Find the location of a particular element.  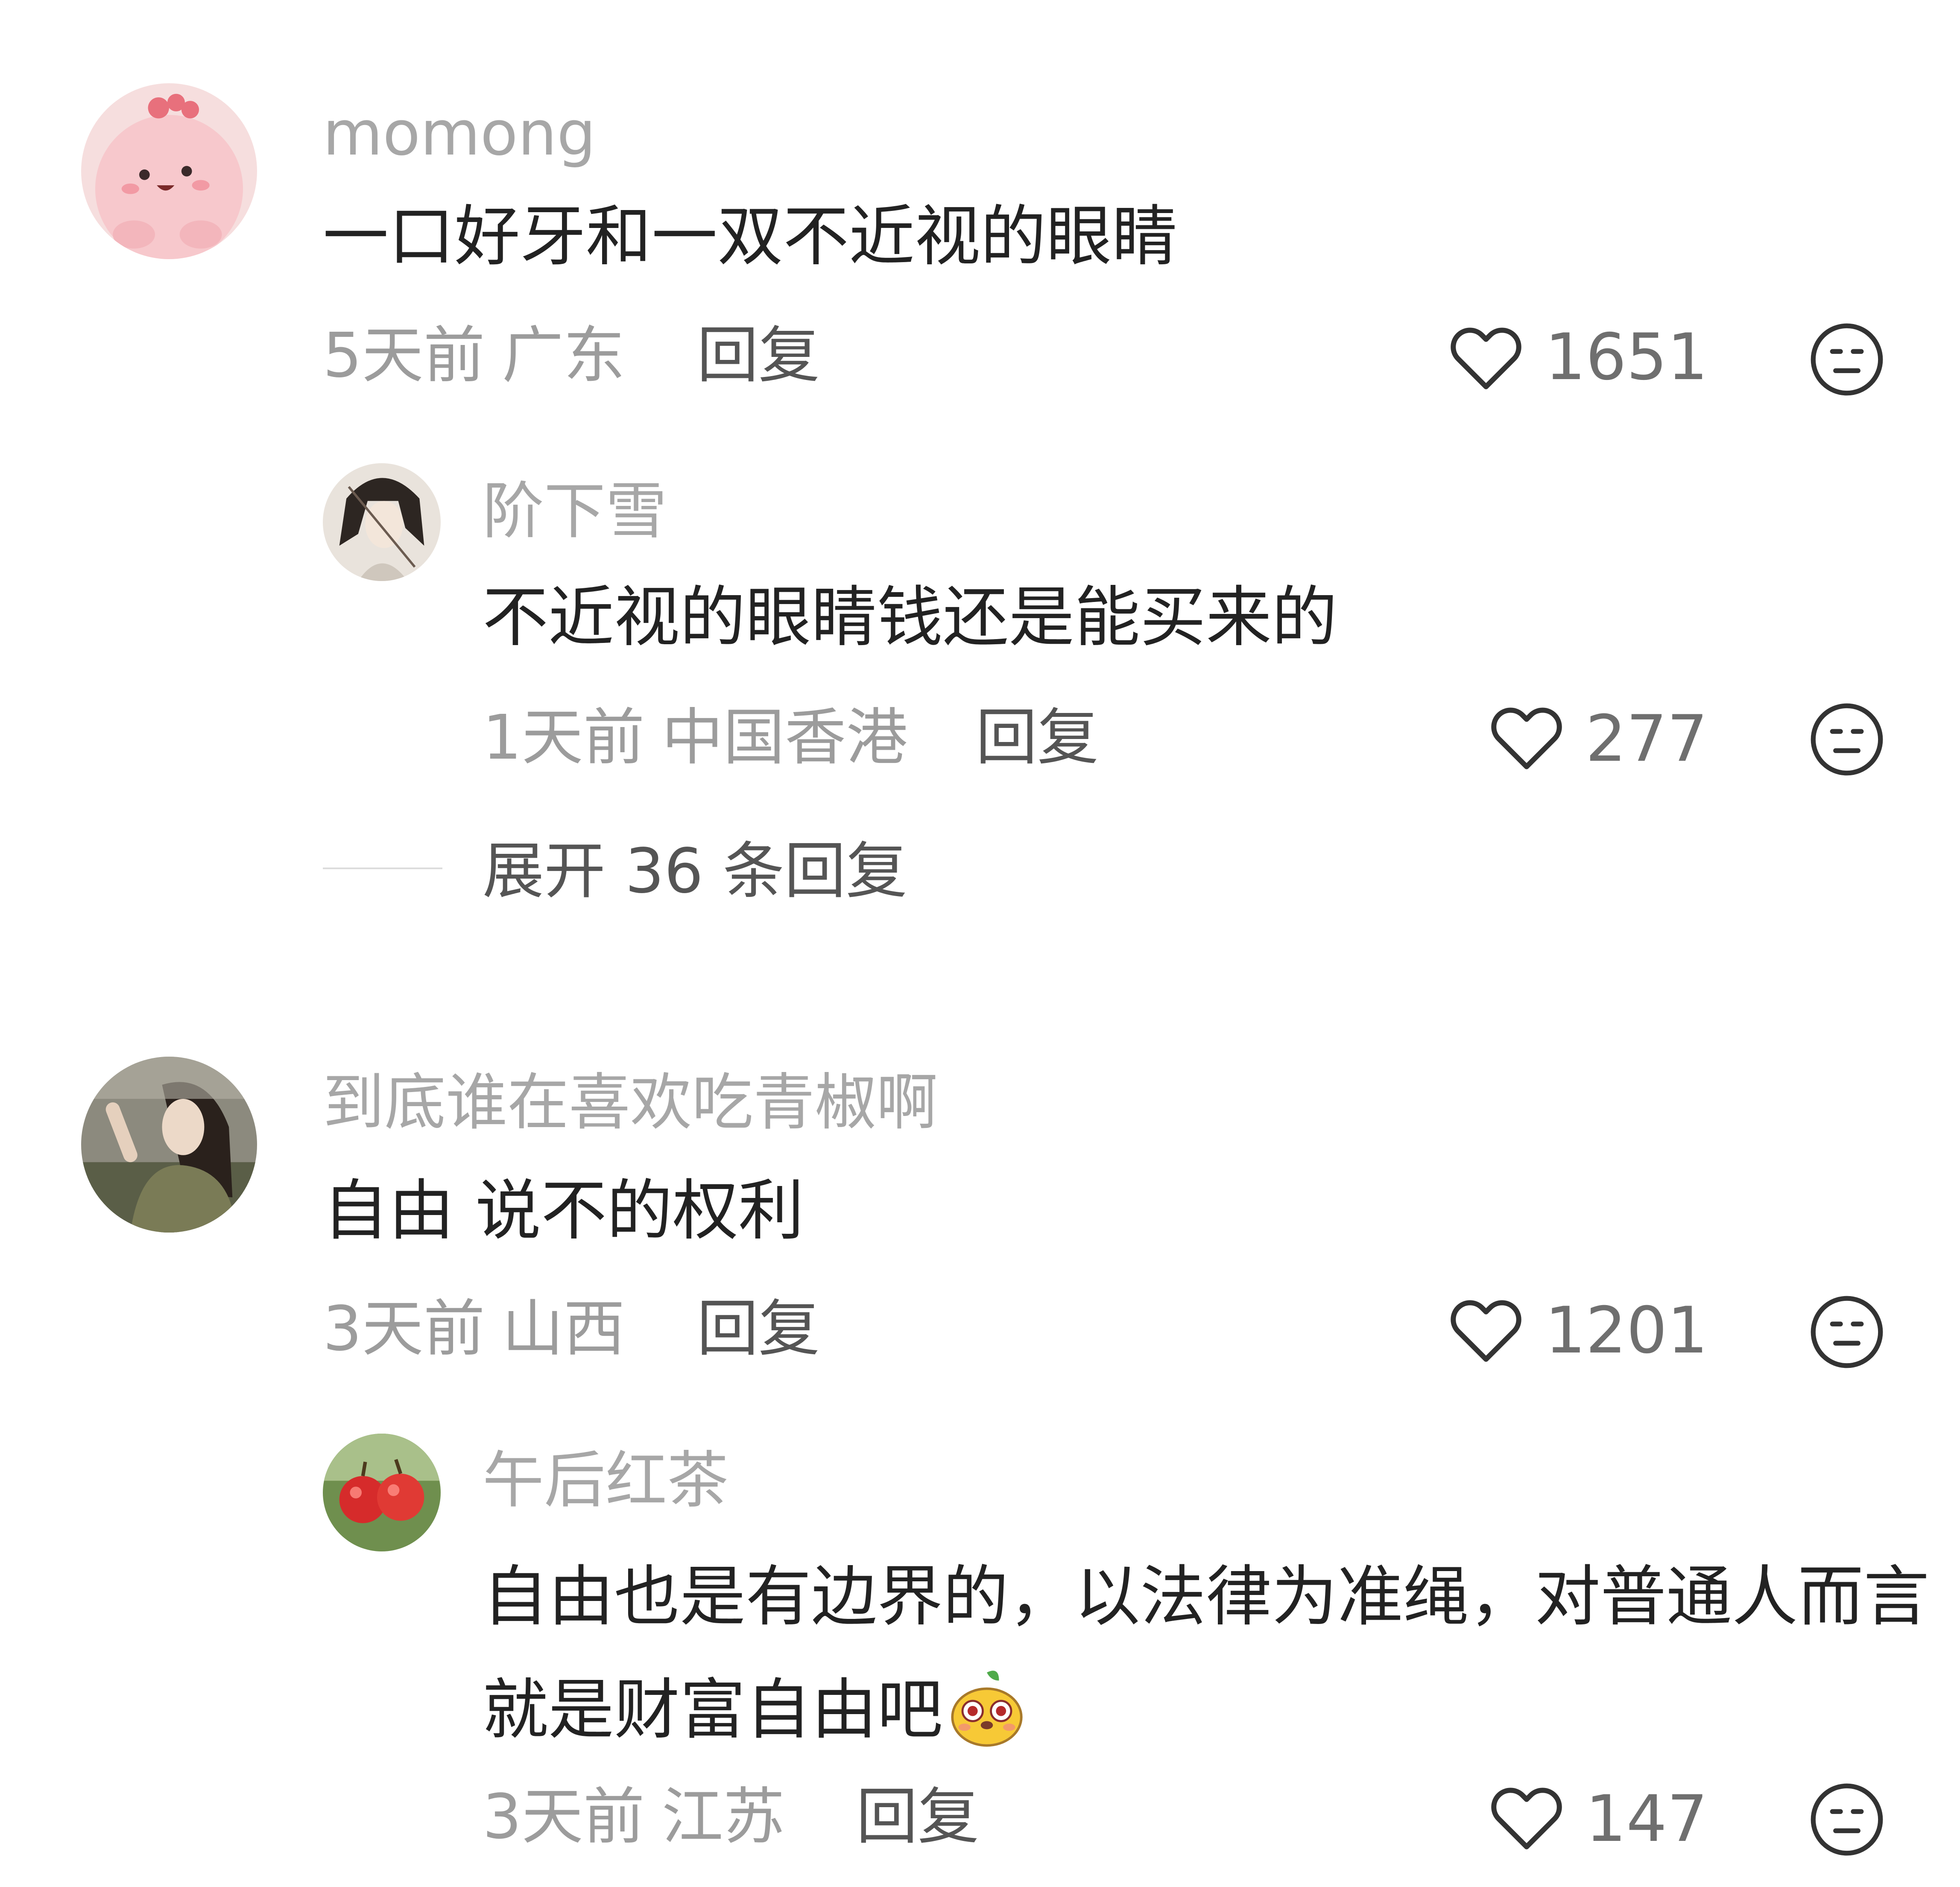

reply-text: 自由也是有边界的，以法律为准绳，对普通人而言就是财富自由吧 is located at coordinates (1208, 1653).